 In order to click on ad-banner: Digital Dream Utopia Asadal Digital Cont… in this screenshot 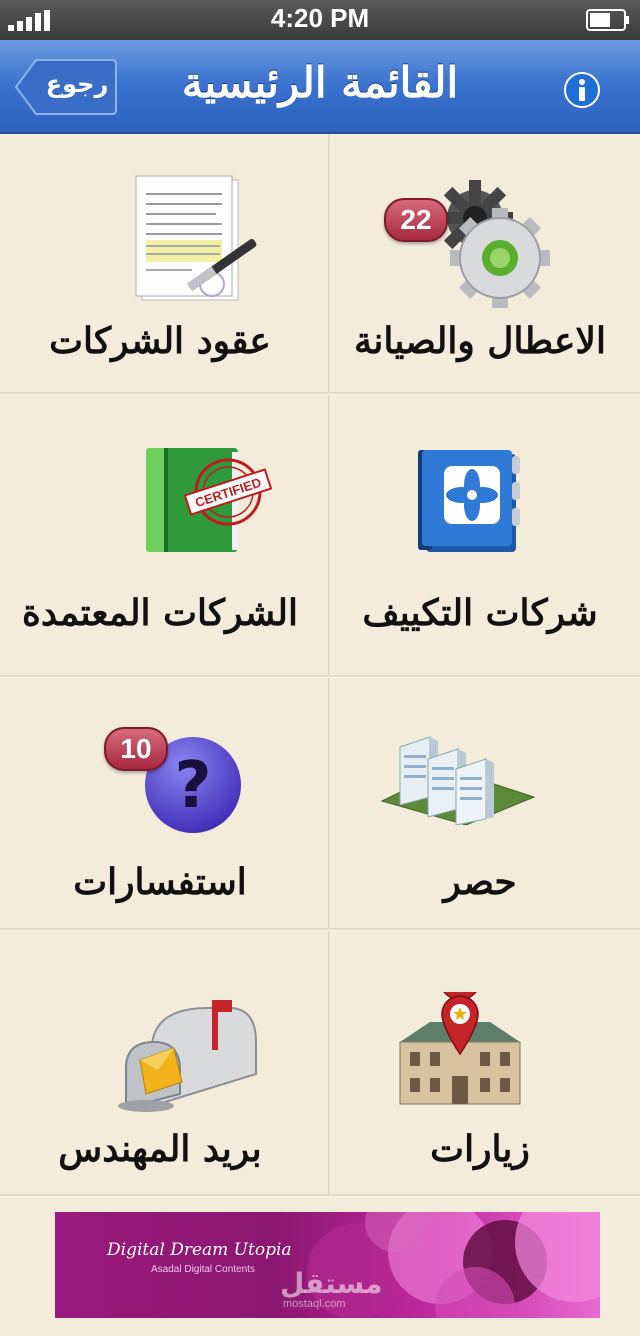, I will do `click(327, 1265)`.